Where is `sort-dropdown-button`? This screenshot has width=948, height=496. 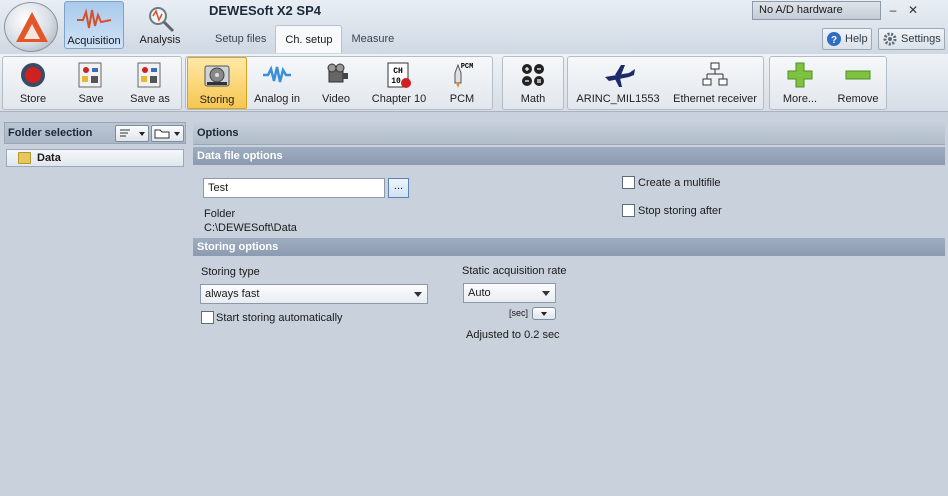
sort-dropdown-button is located at coordinates (132, 133).